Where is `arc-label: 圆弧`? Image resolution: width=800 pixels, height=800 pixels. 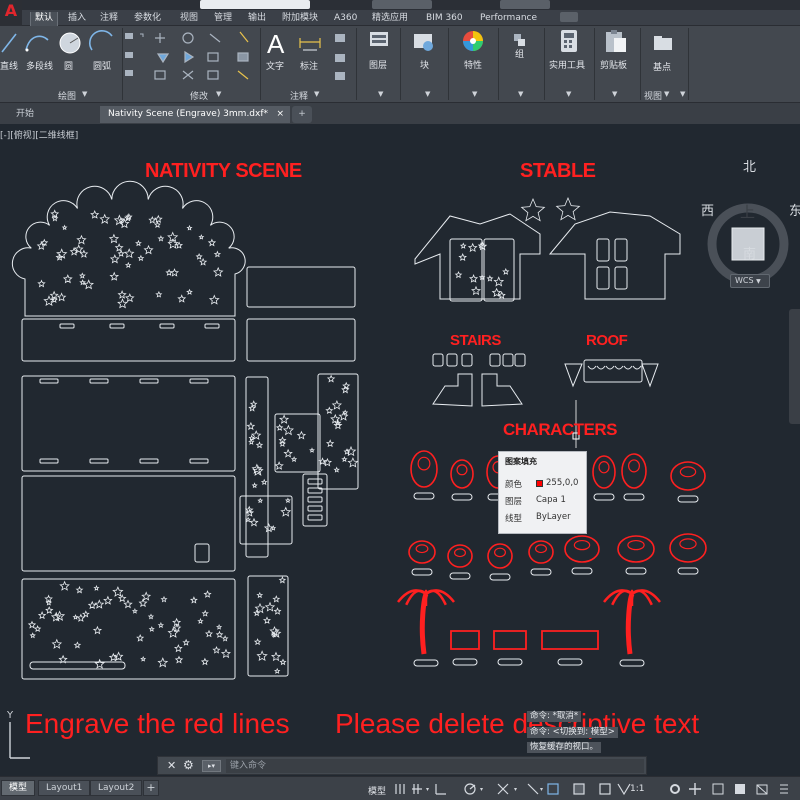 arc-label: 圆弧 is located at coordinates (102, 65).